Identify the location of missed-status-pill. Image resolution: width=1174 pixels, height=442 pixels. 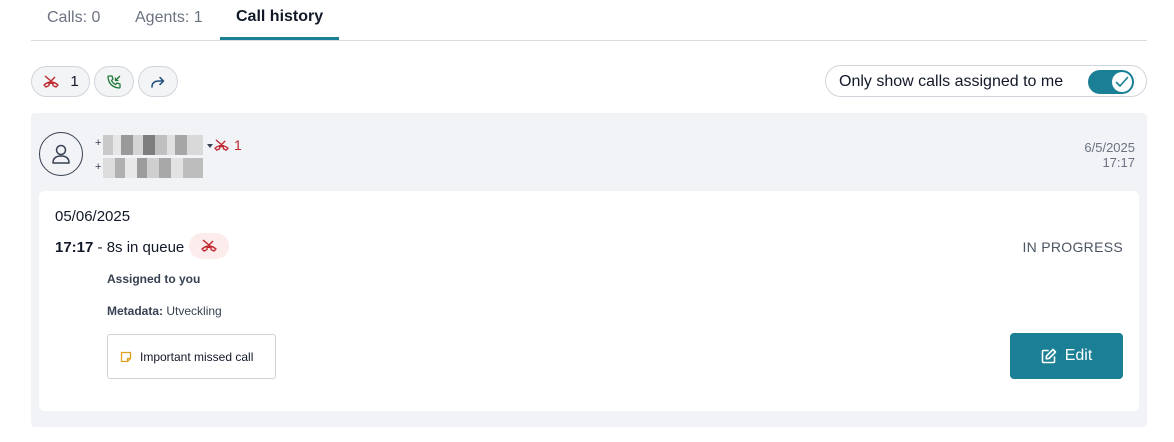
(209, 246).